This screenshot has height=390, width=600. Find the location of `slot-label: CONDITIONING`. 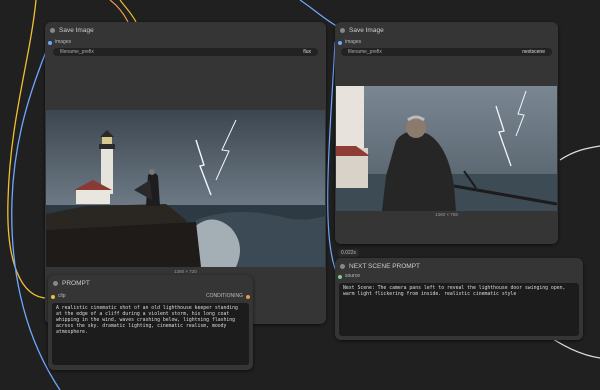

slot-label: CONDITIONING is located at coordinates (224, 296).